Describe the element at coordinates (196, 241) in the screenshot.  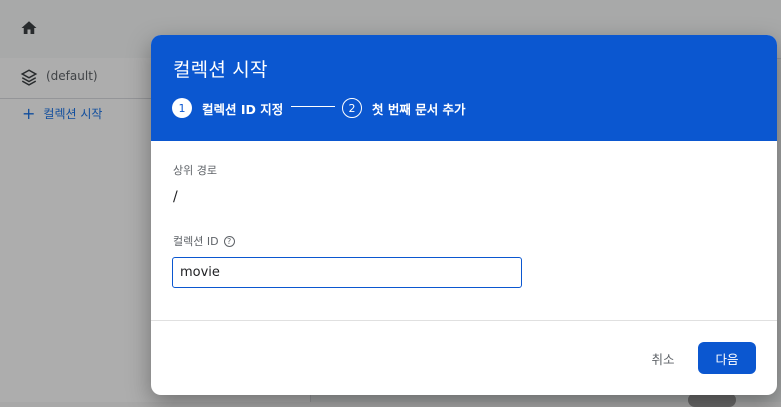
I see `collection-id-label: 컬렉션 ID` at that location.